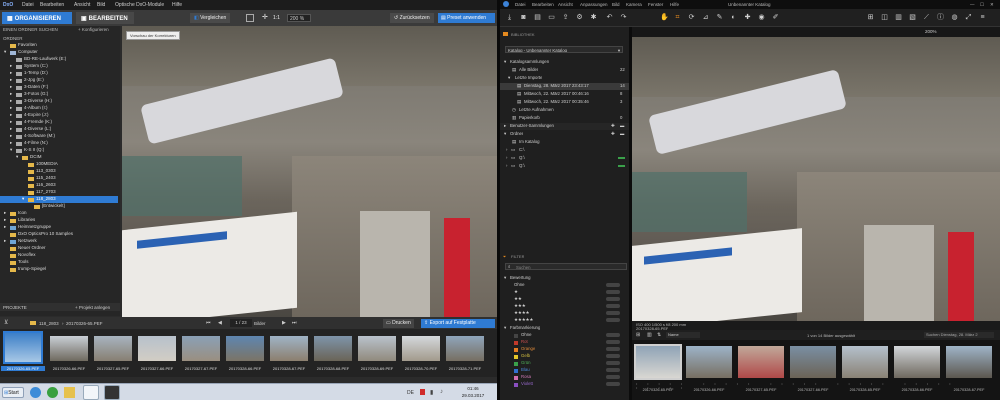 This screenshot has height=400, width=1000. I want to click on last-image-icon: ⏭, so click(294, 323).